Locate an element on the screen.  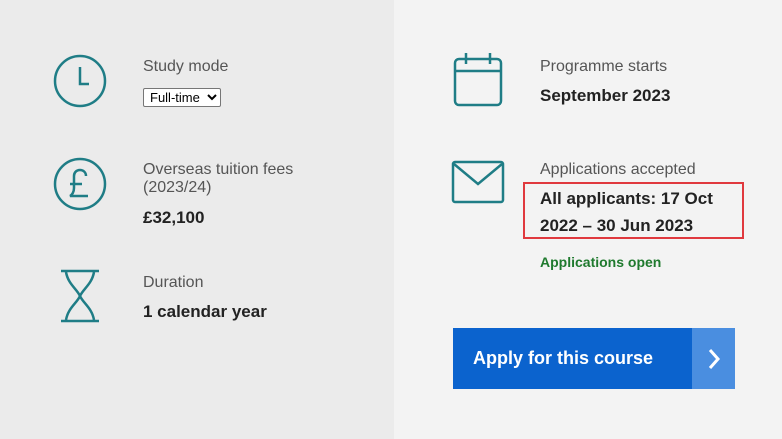
study-mode-label: Study mode is located at coordinates (186, 66).